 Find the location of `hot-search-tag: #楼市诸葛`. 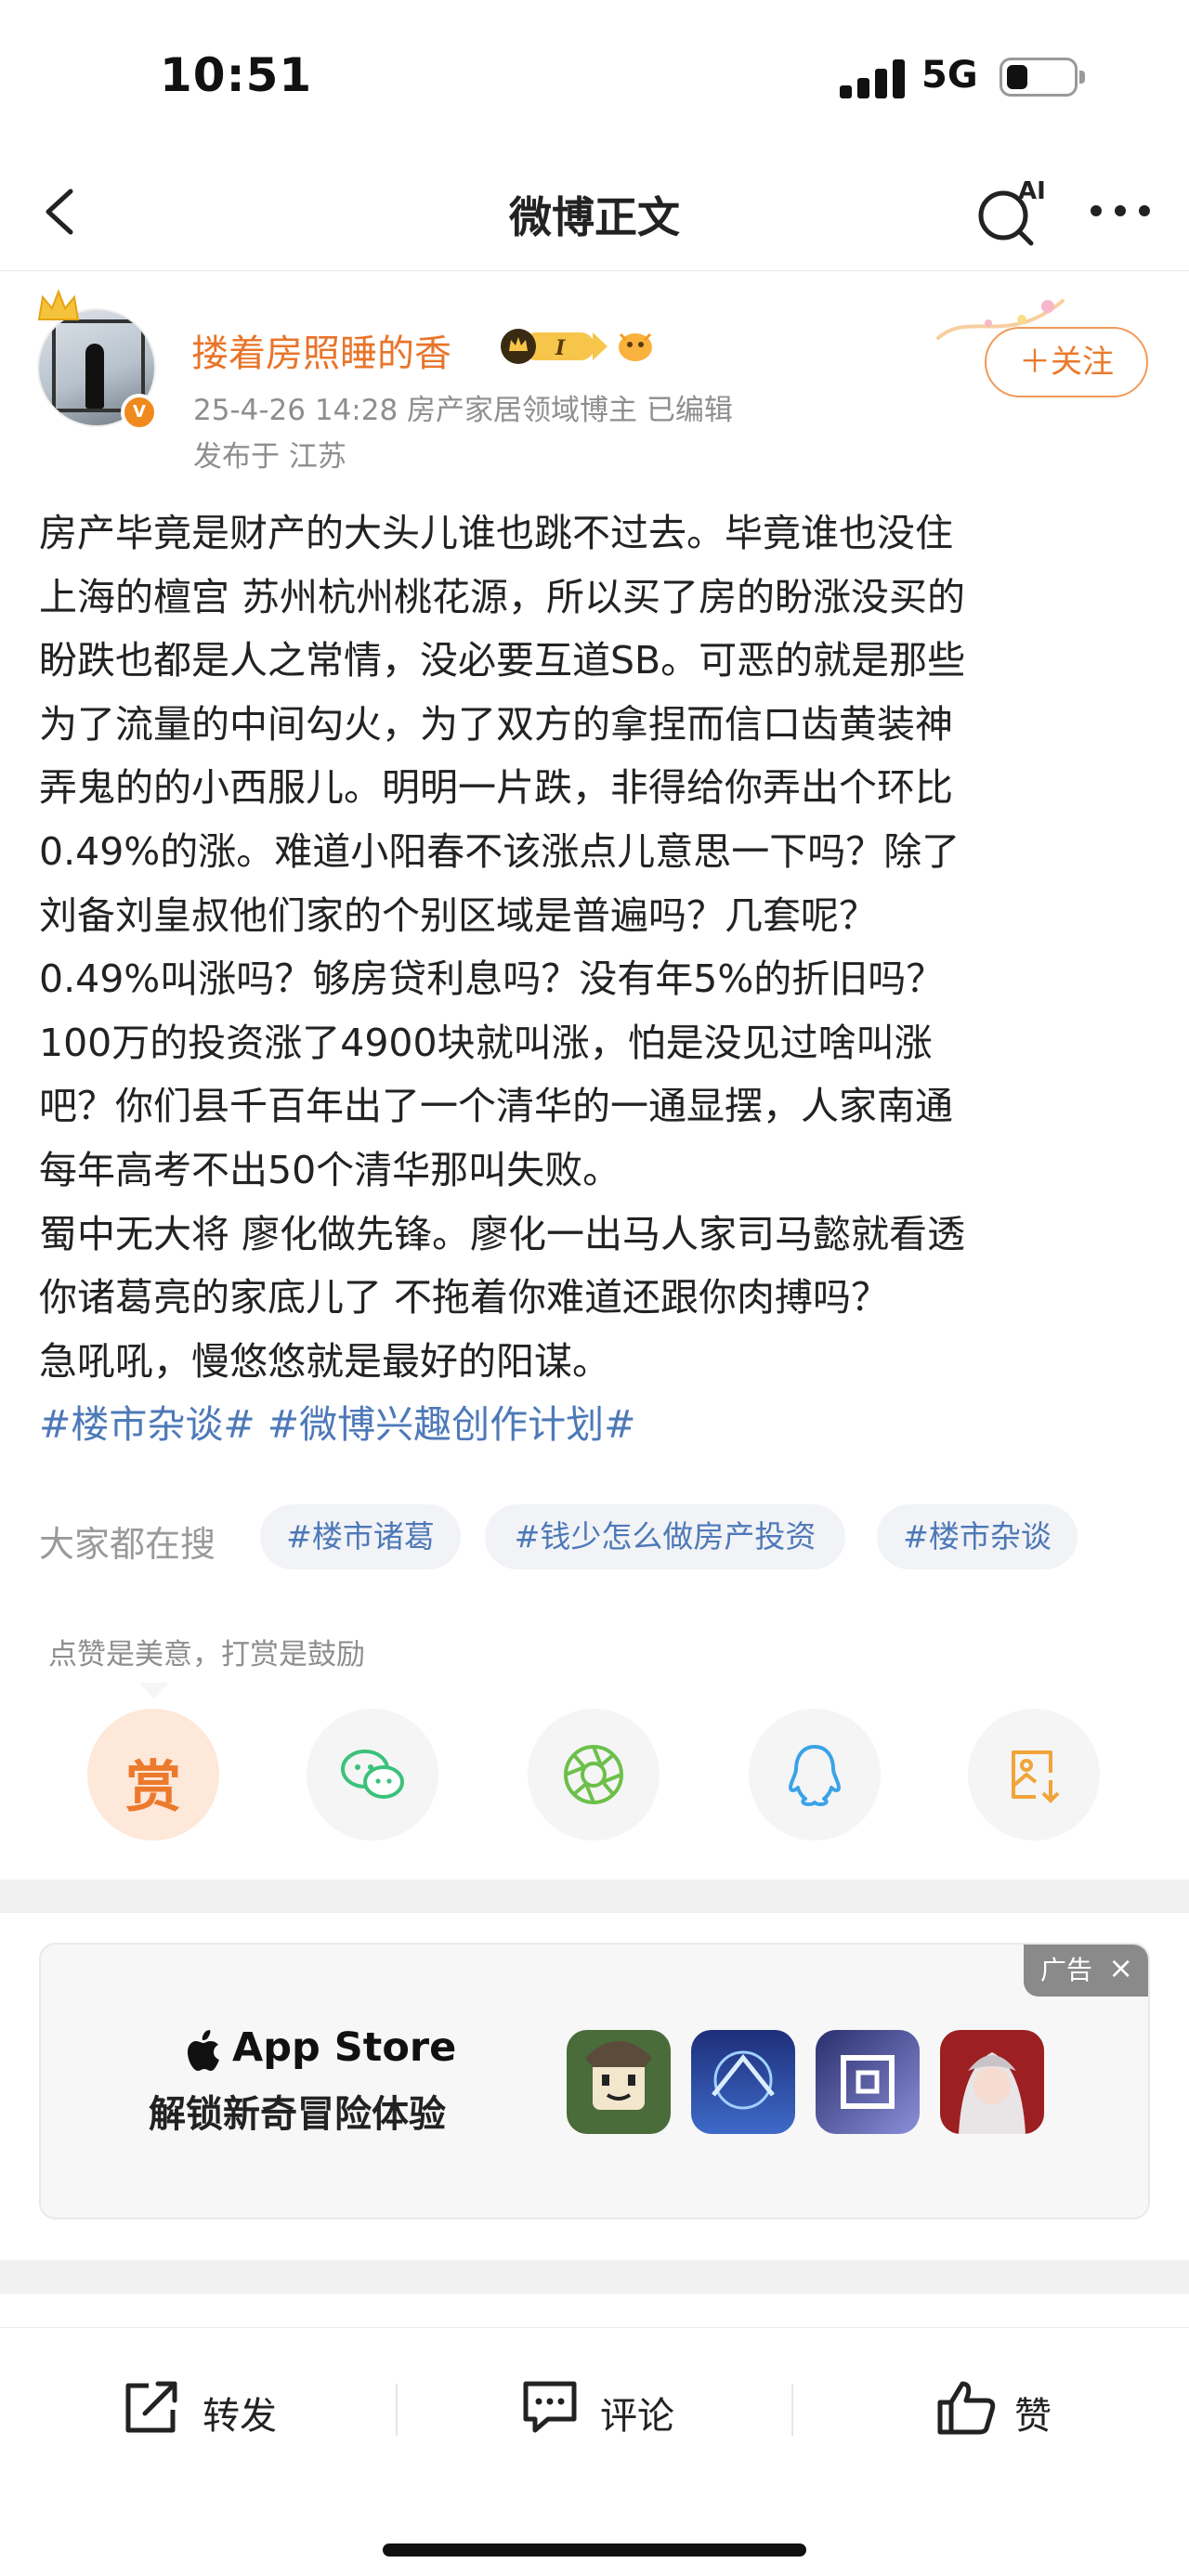

hot-search-tag: #楼市诸葛 is located at coordinates (360, 1536).